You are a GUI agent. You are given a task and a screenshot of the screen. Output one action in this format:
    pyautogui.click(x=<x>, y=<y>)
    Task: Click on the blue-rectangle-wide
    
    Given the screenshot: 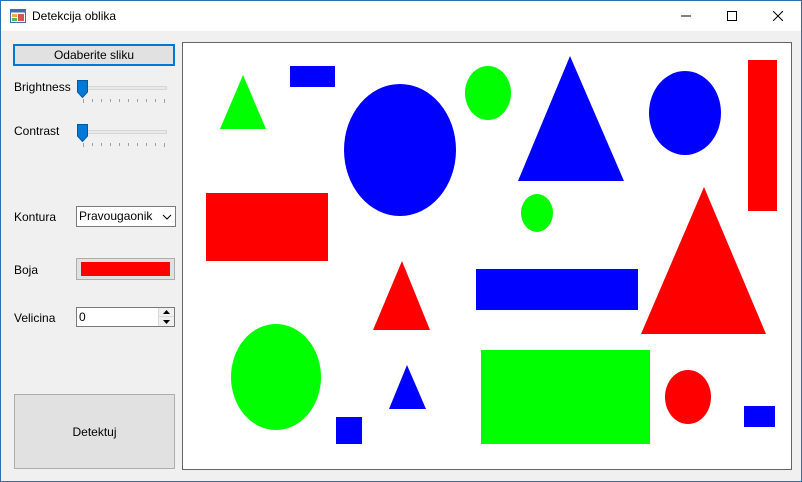 What is the action you would take?
    pyautogui.click(x=557, y=289)
    